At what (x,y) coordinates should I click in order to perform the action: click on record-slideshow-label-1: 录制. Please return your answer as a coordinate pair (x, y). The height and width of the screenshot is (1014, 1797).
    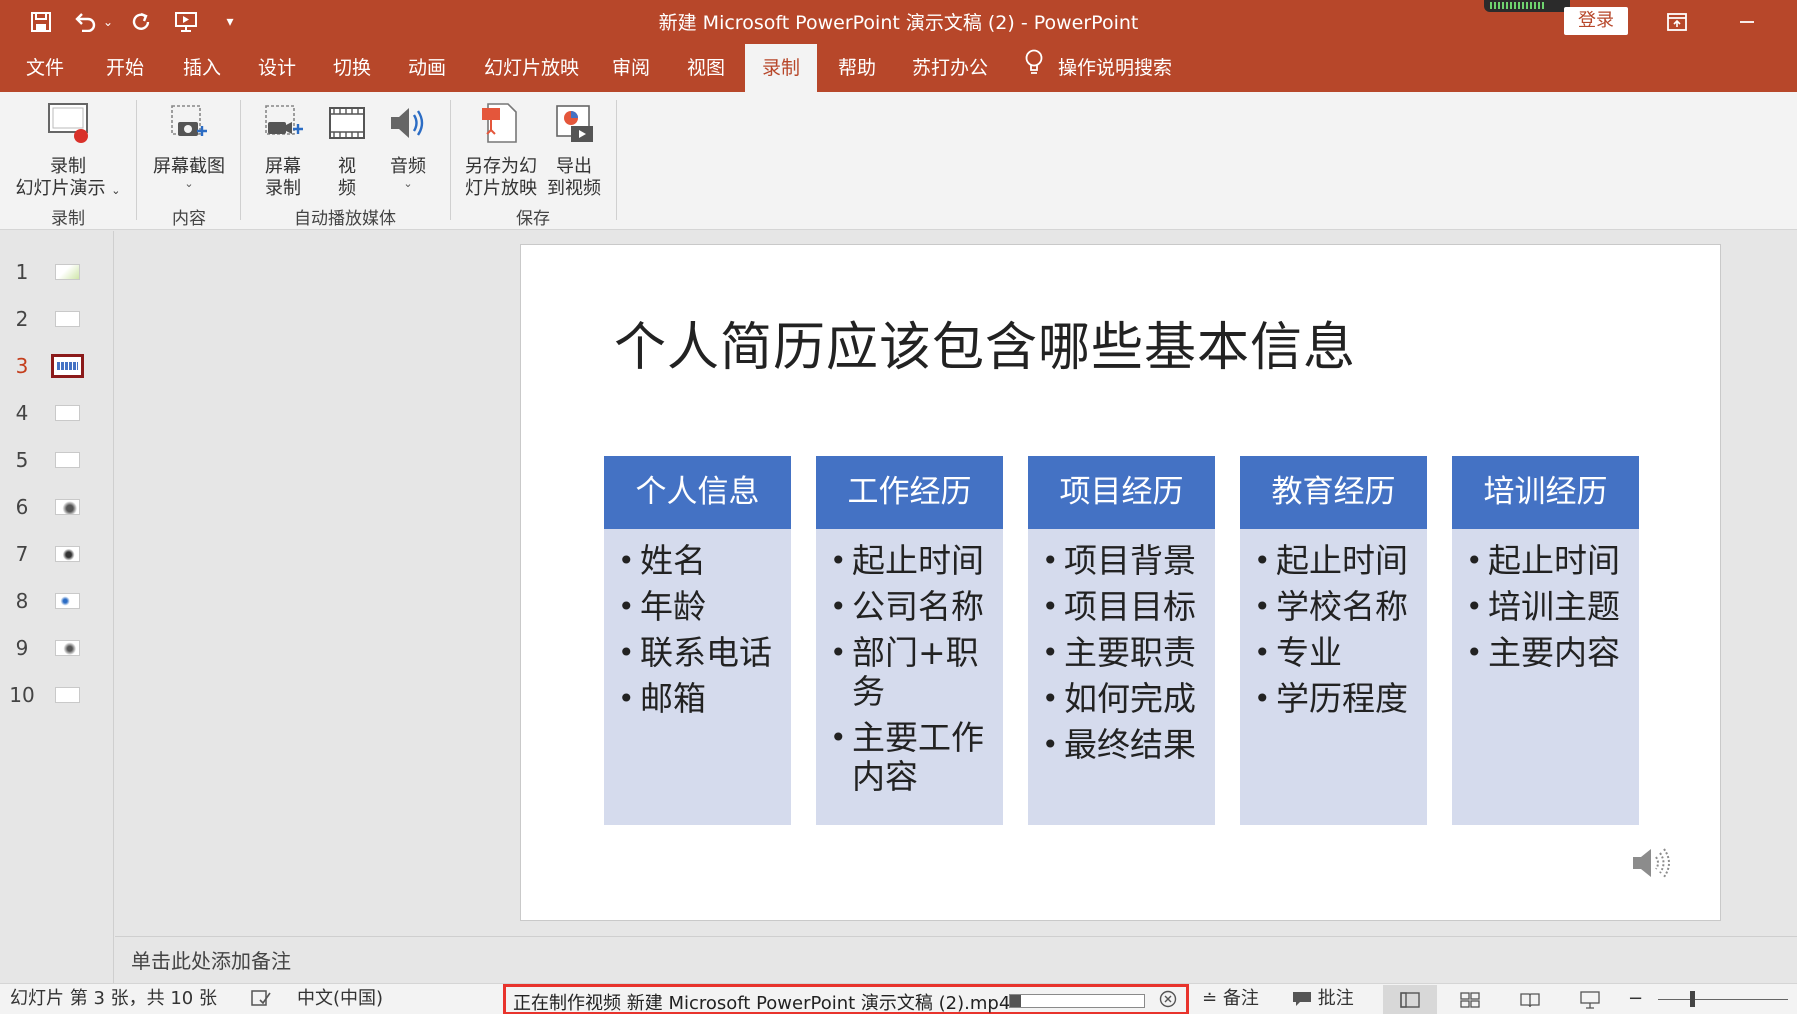
    Looking at the image, I should click on (68, 166).